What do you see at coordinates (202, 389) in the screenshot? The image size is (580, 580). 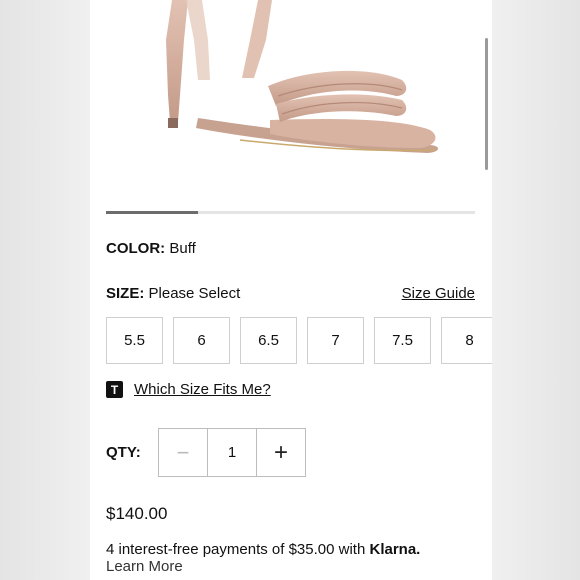 I see `which-size-fits-link: Which Size Fits Me?` at bounding box center [202, 389].